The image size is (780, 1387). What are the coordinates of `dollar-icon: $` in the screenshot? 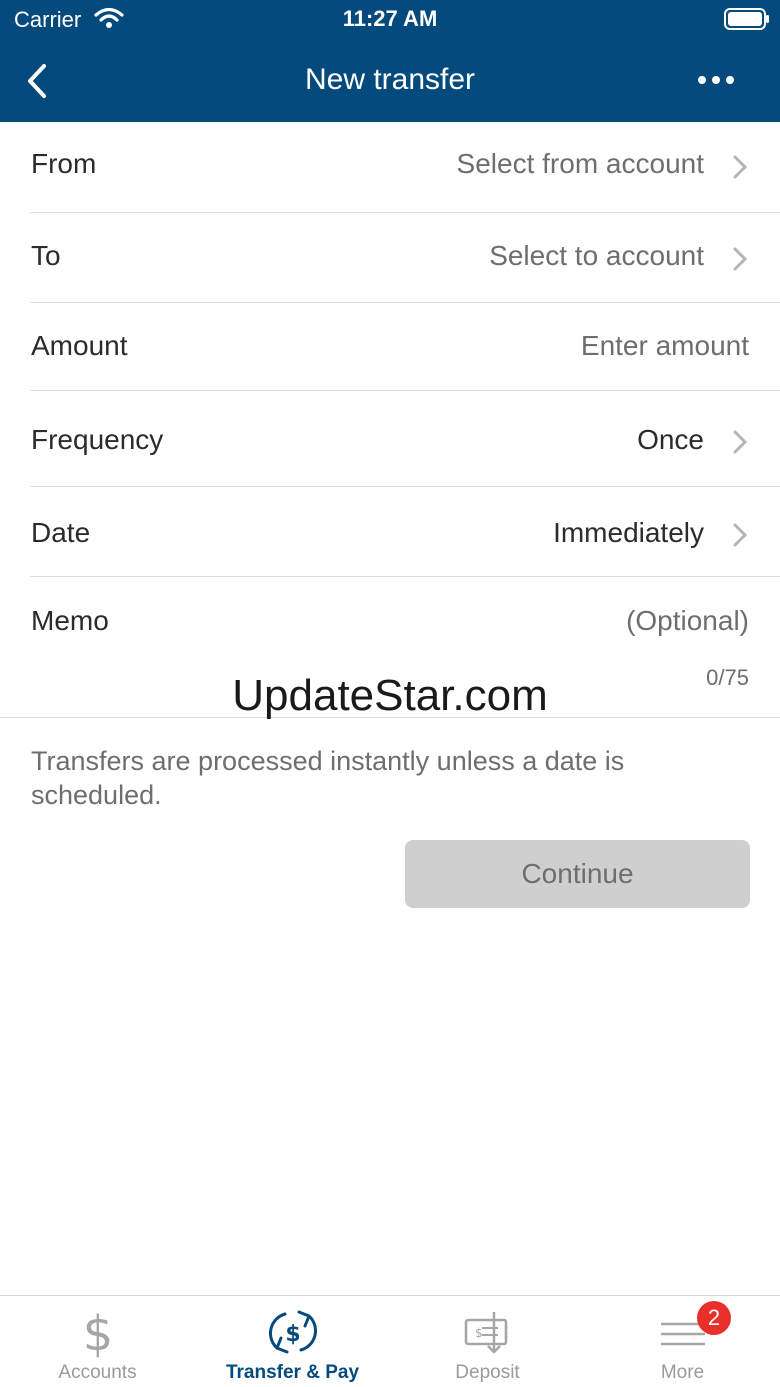 It's located at (97, 1332).